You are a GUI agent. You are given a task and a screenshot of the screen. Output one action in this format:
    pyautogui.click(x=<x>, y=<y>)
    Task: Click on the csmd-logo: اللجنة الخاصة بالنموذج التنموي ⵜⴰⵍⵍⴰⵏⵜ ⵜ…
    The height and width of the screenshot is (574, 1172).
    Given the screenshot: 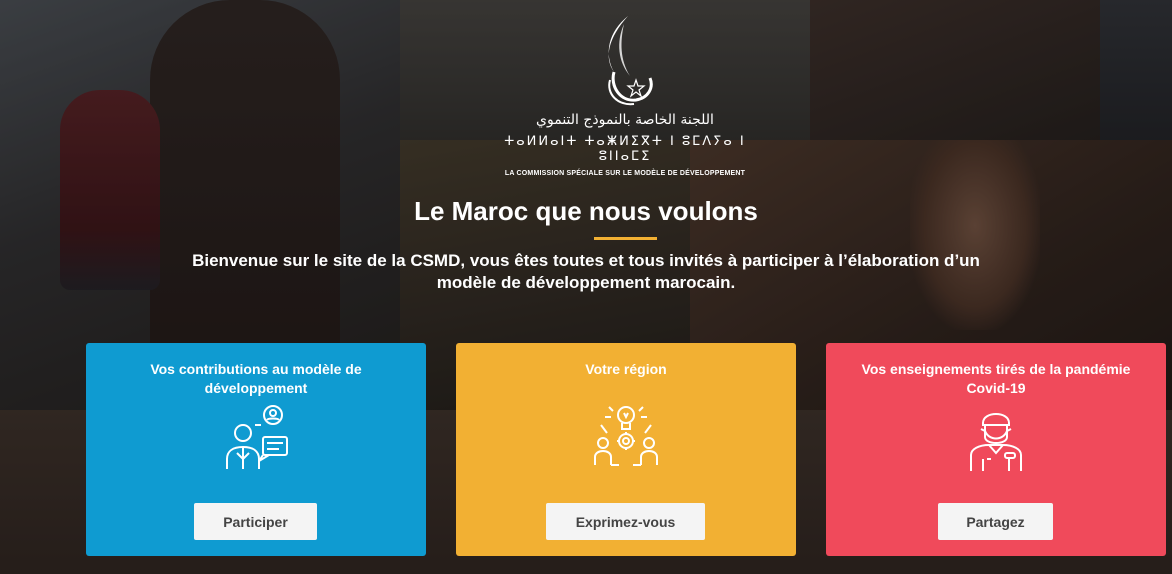 What is the action you would take?
    pyautogui.click(x=625, y=104)
    